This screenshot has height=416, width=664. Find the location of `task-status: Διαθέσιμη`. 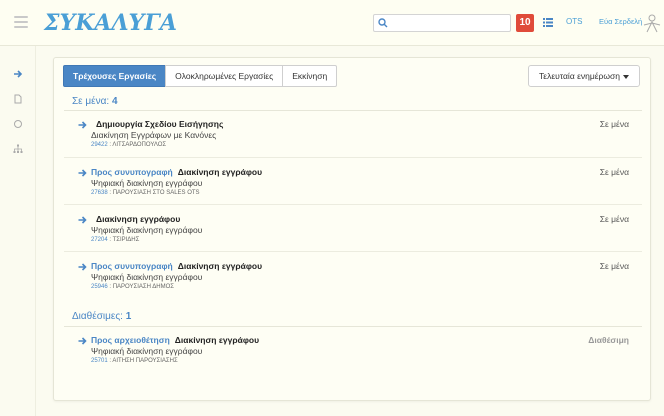

task-status: Διαθέσιμη is located at coordinates (608, 340).